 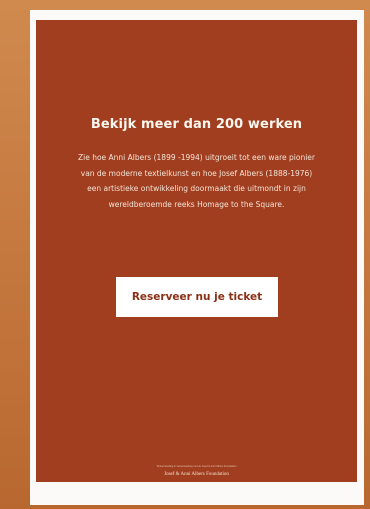 I want to click on promo-headline: Bekijk meer dan 200 werken, so click(x=196, y=124).